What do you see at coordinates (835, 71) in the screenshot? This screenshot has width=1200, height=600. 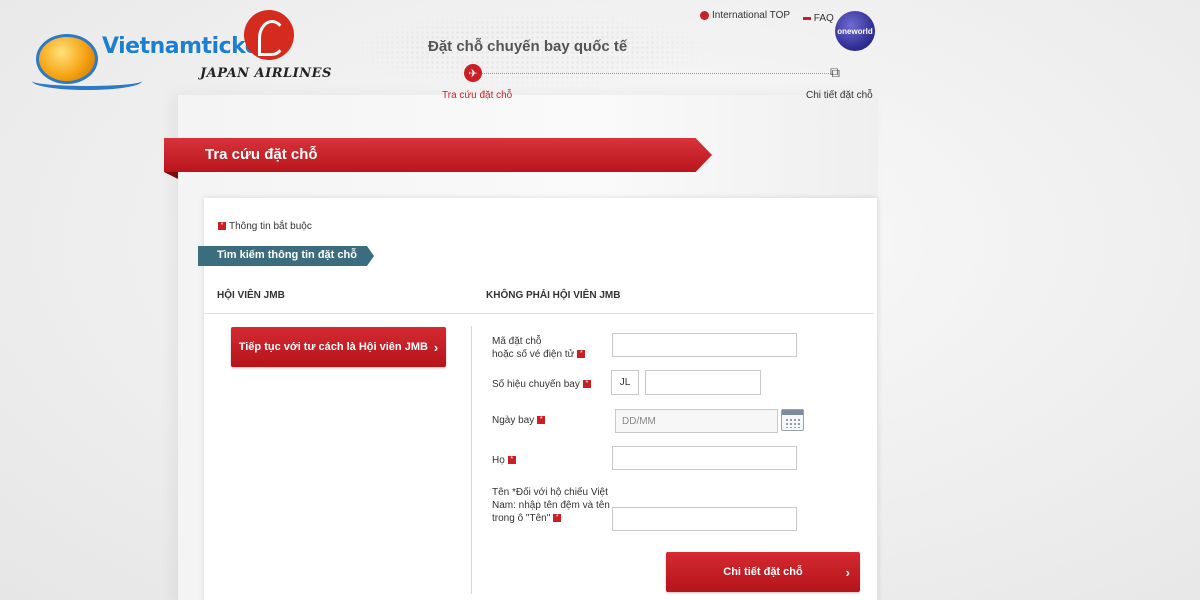 I see `ticket-icon: ⧉` at bounding box center [835, 71].